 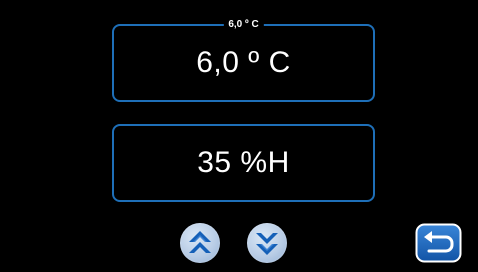 I want to click on return-arrow-icon, so click(x=438, y=243).